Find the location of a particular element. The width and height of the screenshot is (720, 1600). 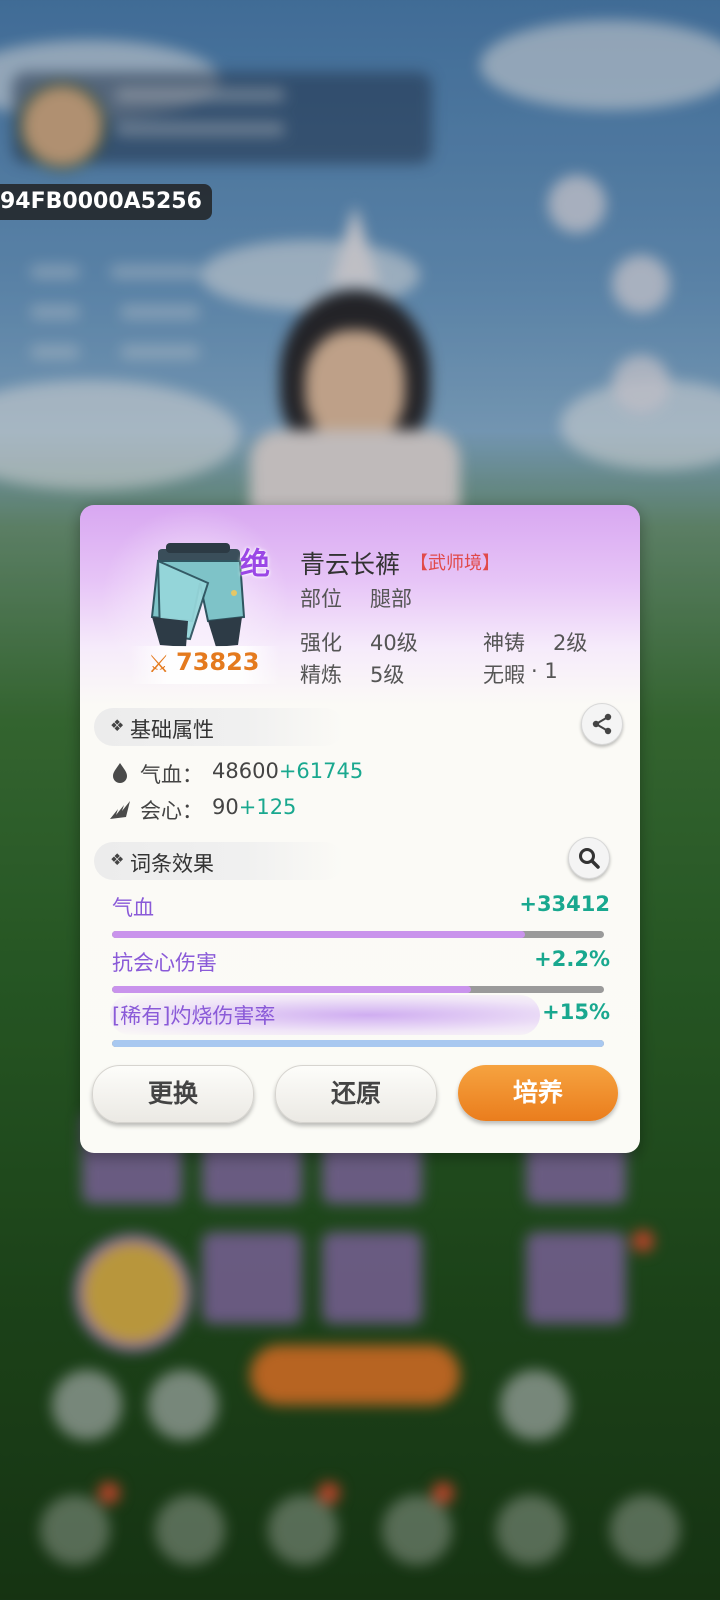

refine-value: 5级 is located at coordinates (387, 675).